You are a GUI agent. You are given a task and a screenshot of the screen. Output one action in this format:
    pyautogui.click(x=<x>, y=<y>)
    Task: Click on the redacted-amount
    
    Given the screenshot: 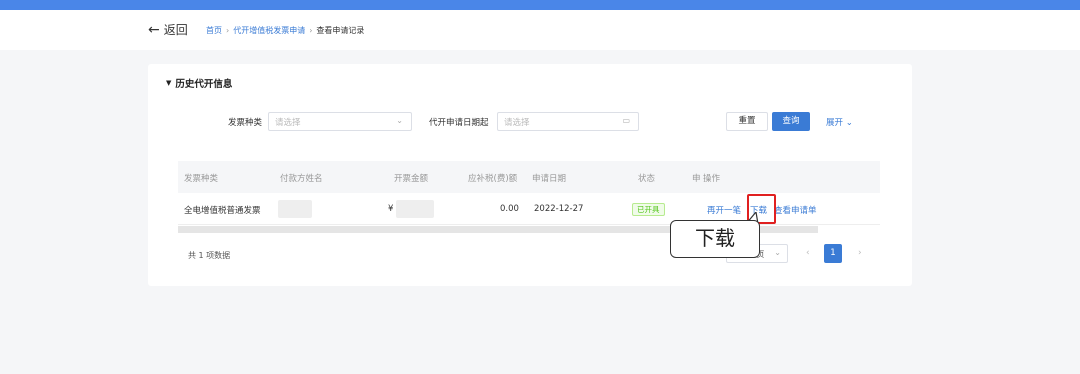 What is the action you would take?
    pyautogui.click(x=415, y=209)
    